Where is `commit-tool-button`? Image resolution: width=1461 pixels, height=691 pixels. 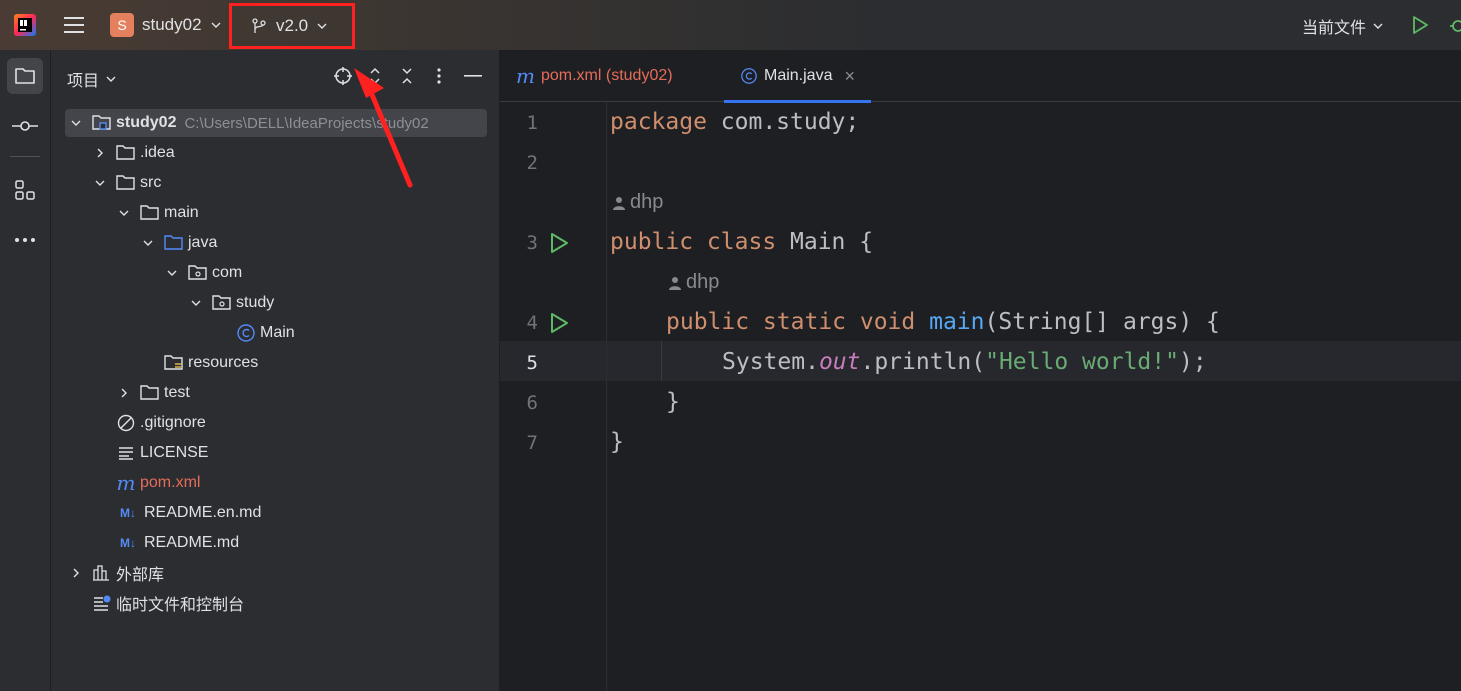 commit-tool-button is located at coordinates (25, 126).